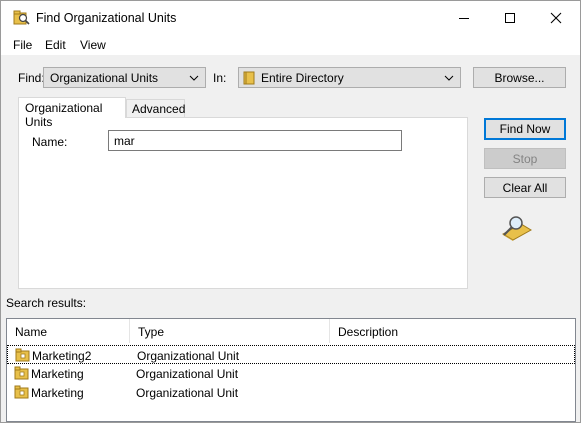 The width and height of the screenshot is (581, 423). Describe the element at coordinates (22, 45) in the screenshot. I see `menu-file: File` at that location.